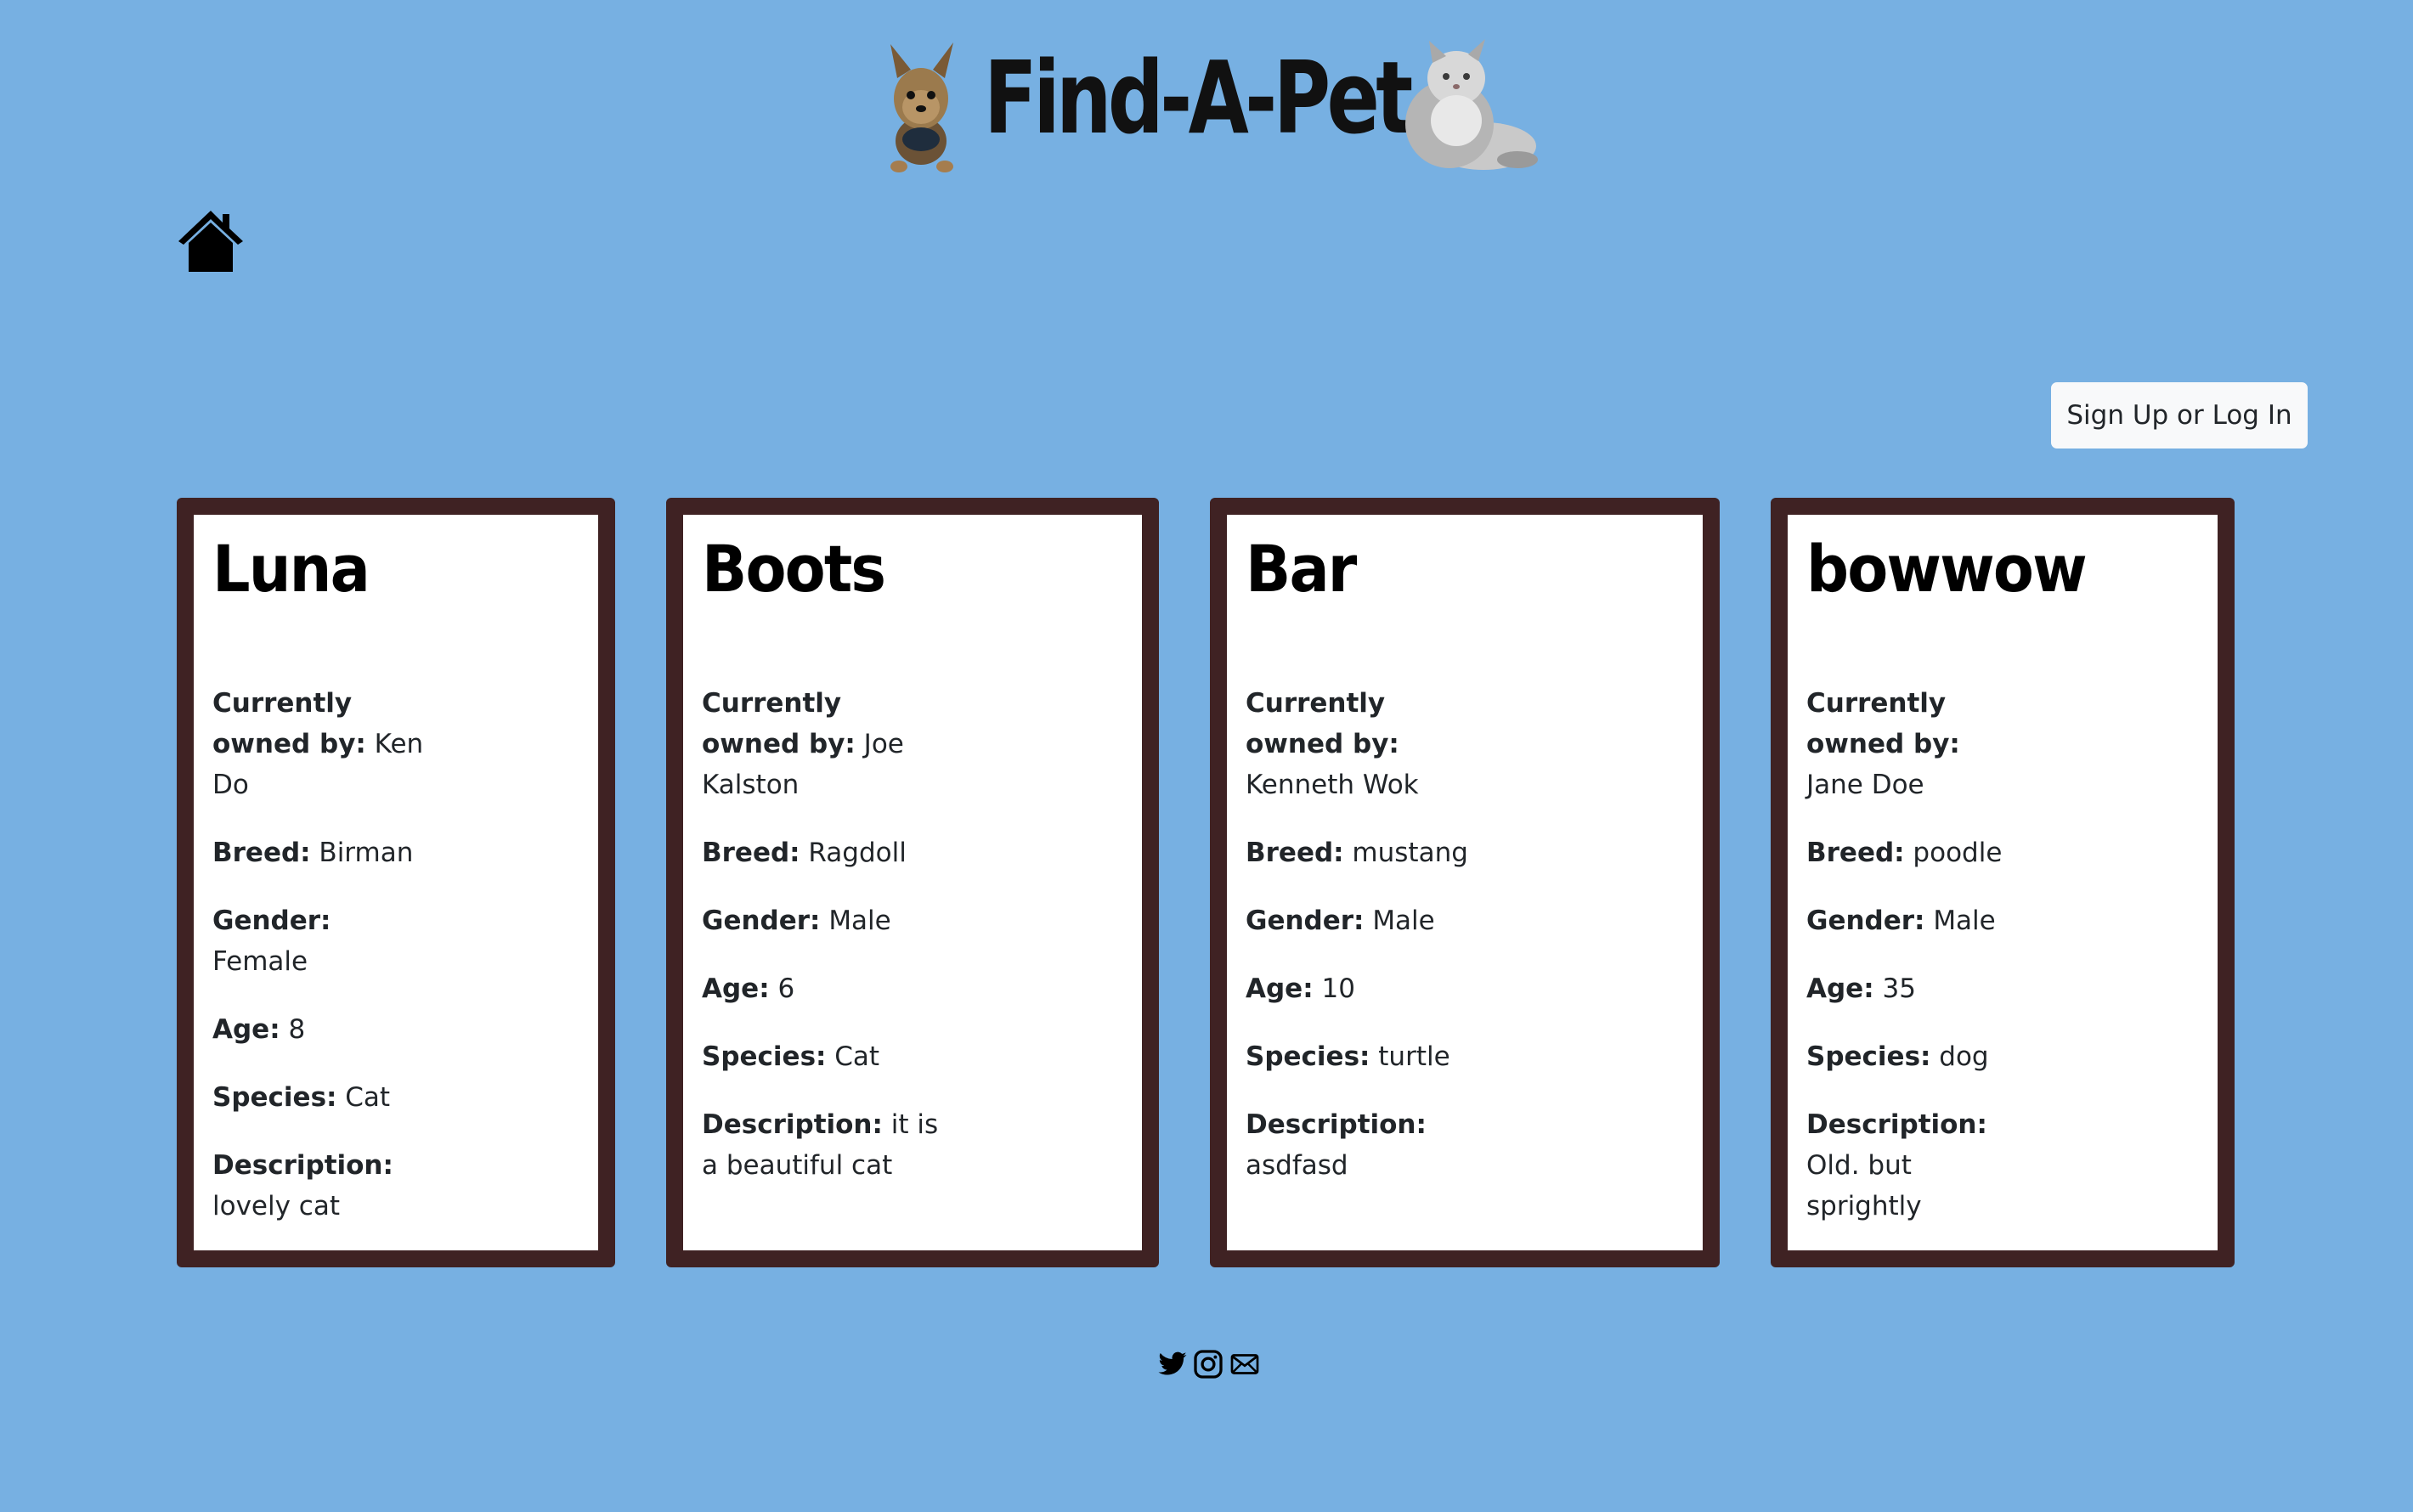 Image resolution: width=2413 pixels, height=1512 pixels. I want to click on pet-name: Luna, so click(291, 568).